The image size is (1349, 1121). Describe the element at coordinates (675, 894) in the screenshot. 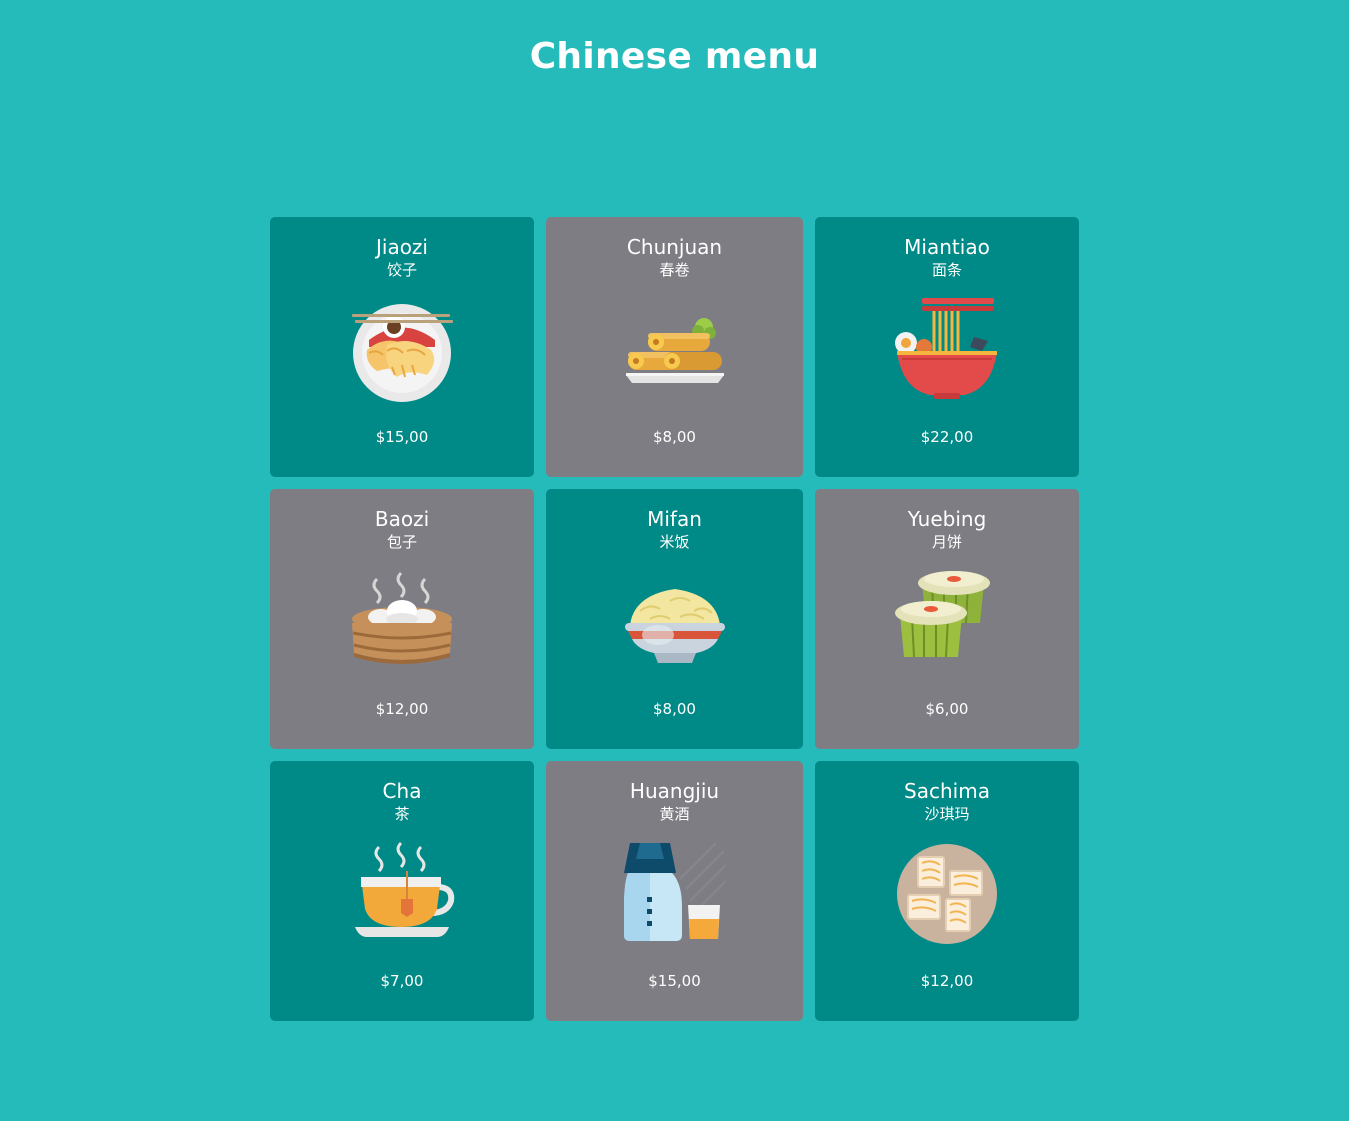

I see `rice-wine-bottle-icon` at that location.